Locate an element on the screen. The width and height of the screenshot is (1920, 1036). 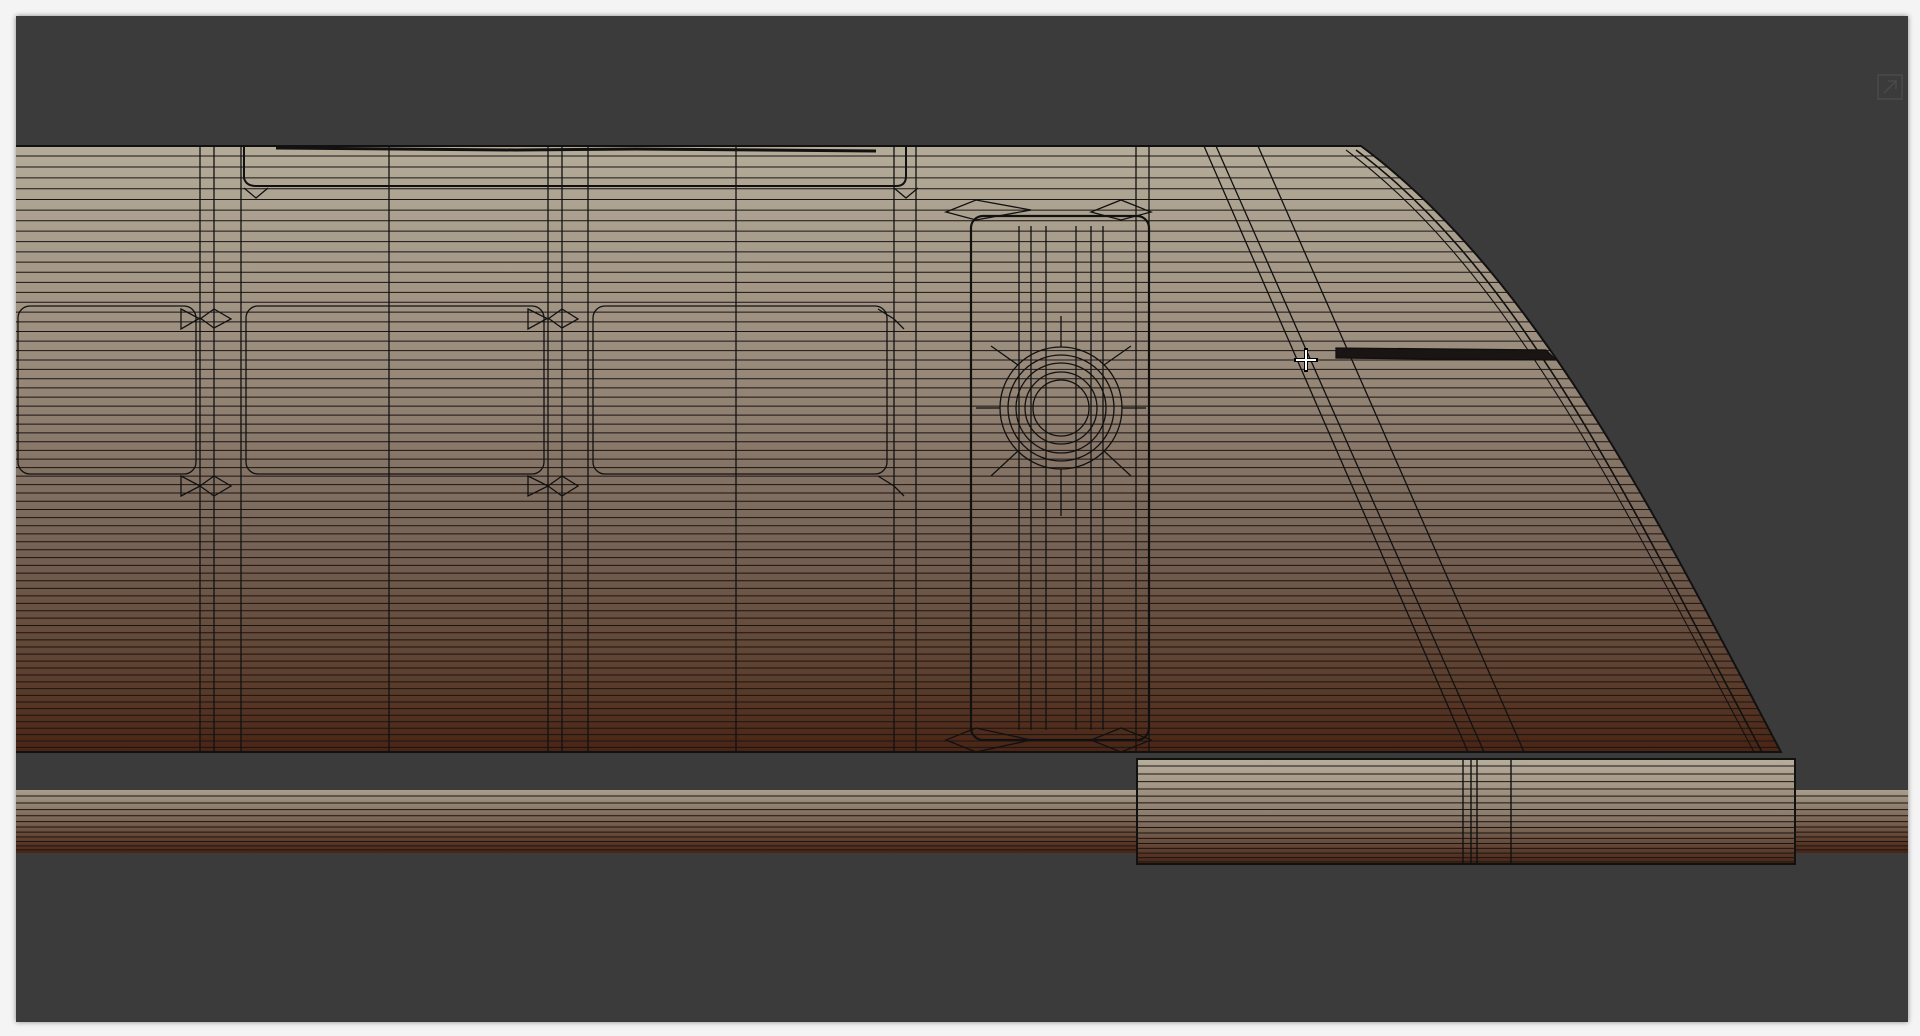
maximize-icon is located at coordinates (1890, 87).